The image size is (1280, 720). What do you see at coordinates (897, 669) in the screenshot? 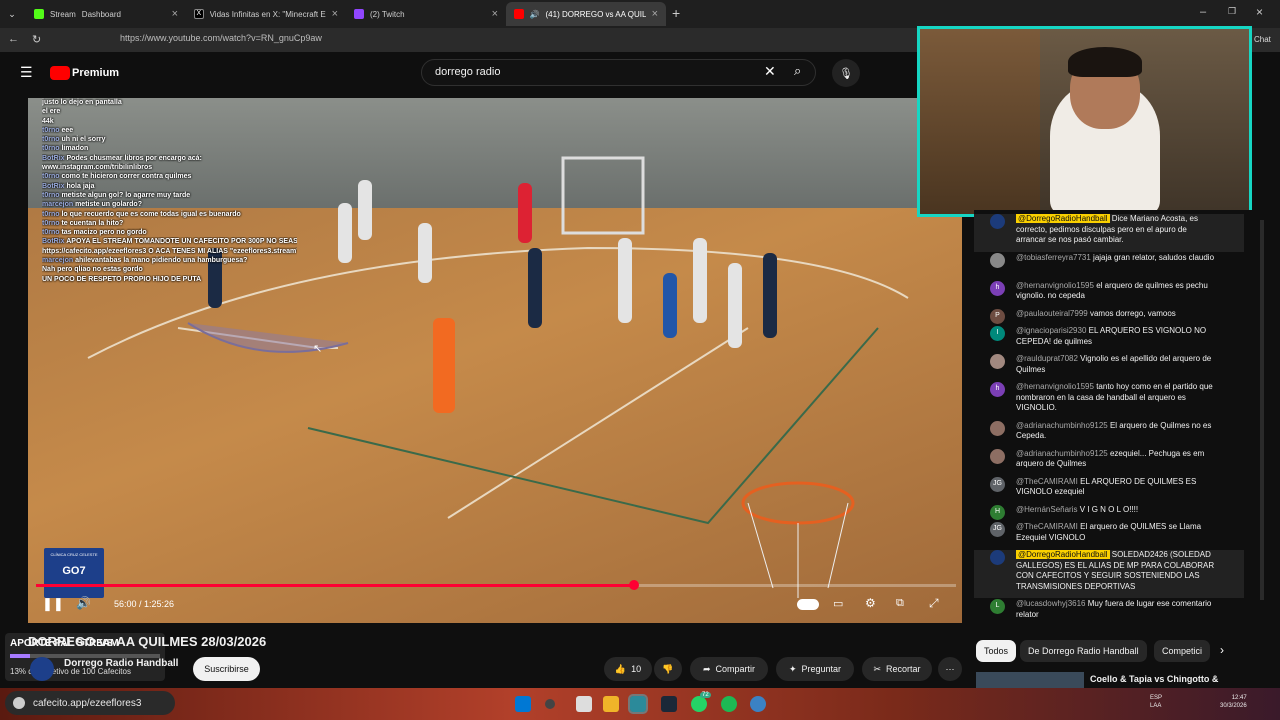
I see `clip-button: ✂ Recortar` at bounding box center [897, 669].